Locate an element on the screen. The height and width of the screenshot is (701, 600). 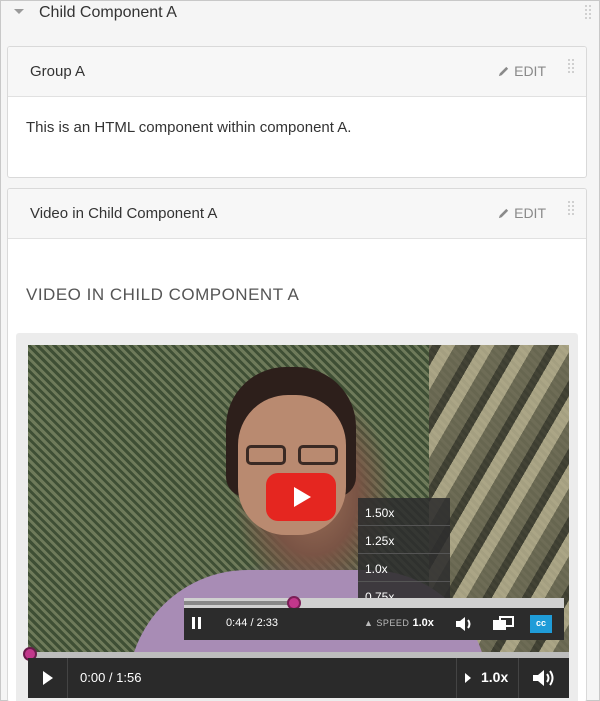
group-a-title: Group A is located at coordinates (58, 71).